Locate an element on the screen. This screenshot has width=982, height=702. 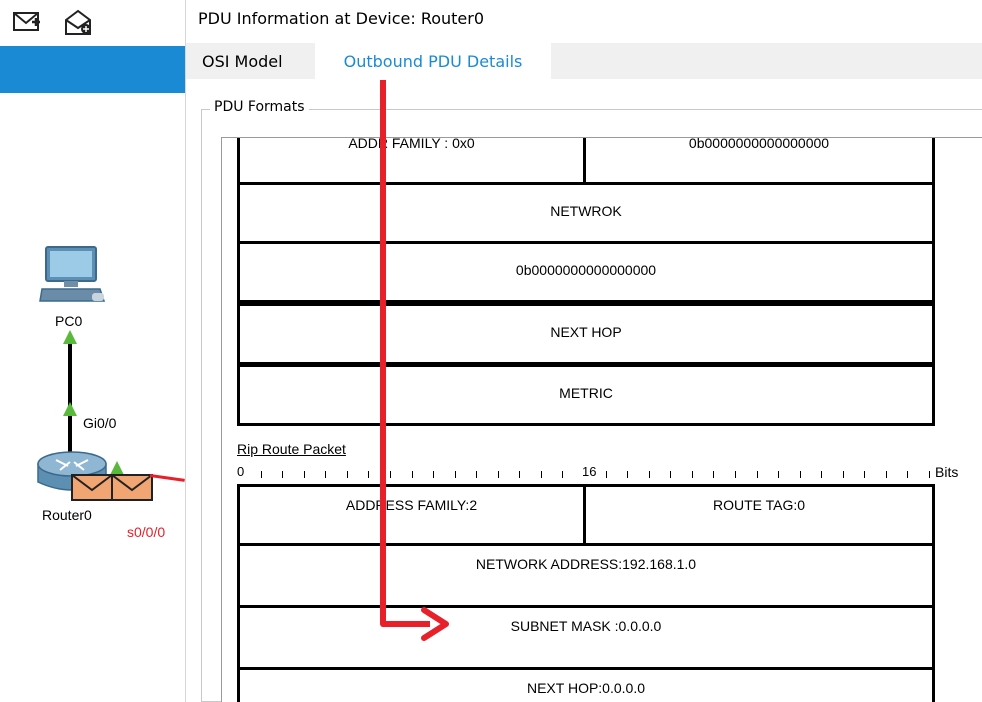
pdu-row: NEXT HOP:0.0.0.0 is located at coordinates (586, 686).